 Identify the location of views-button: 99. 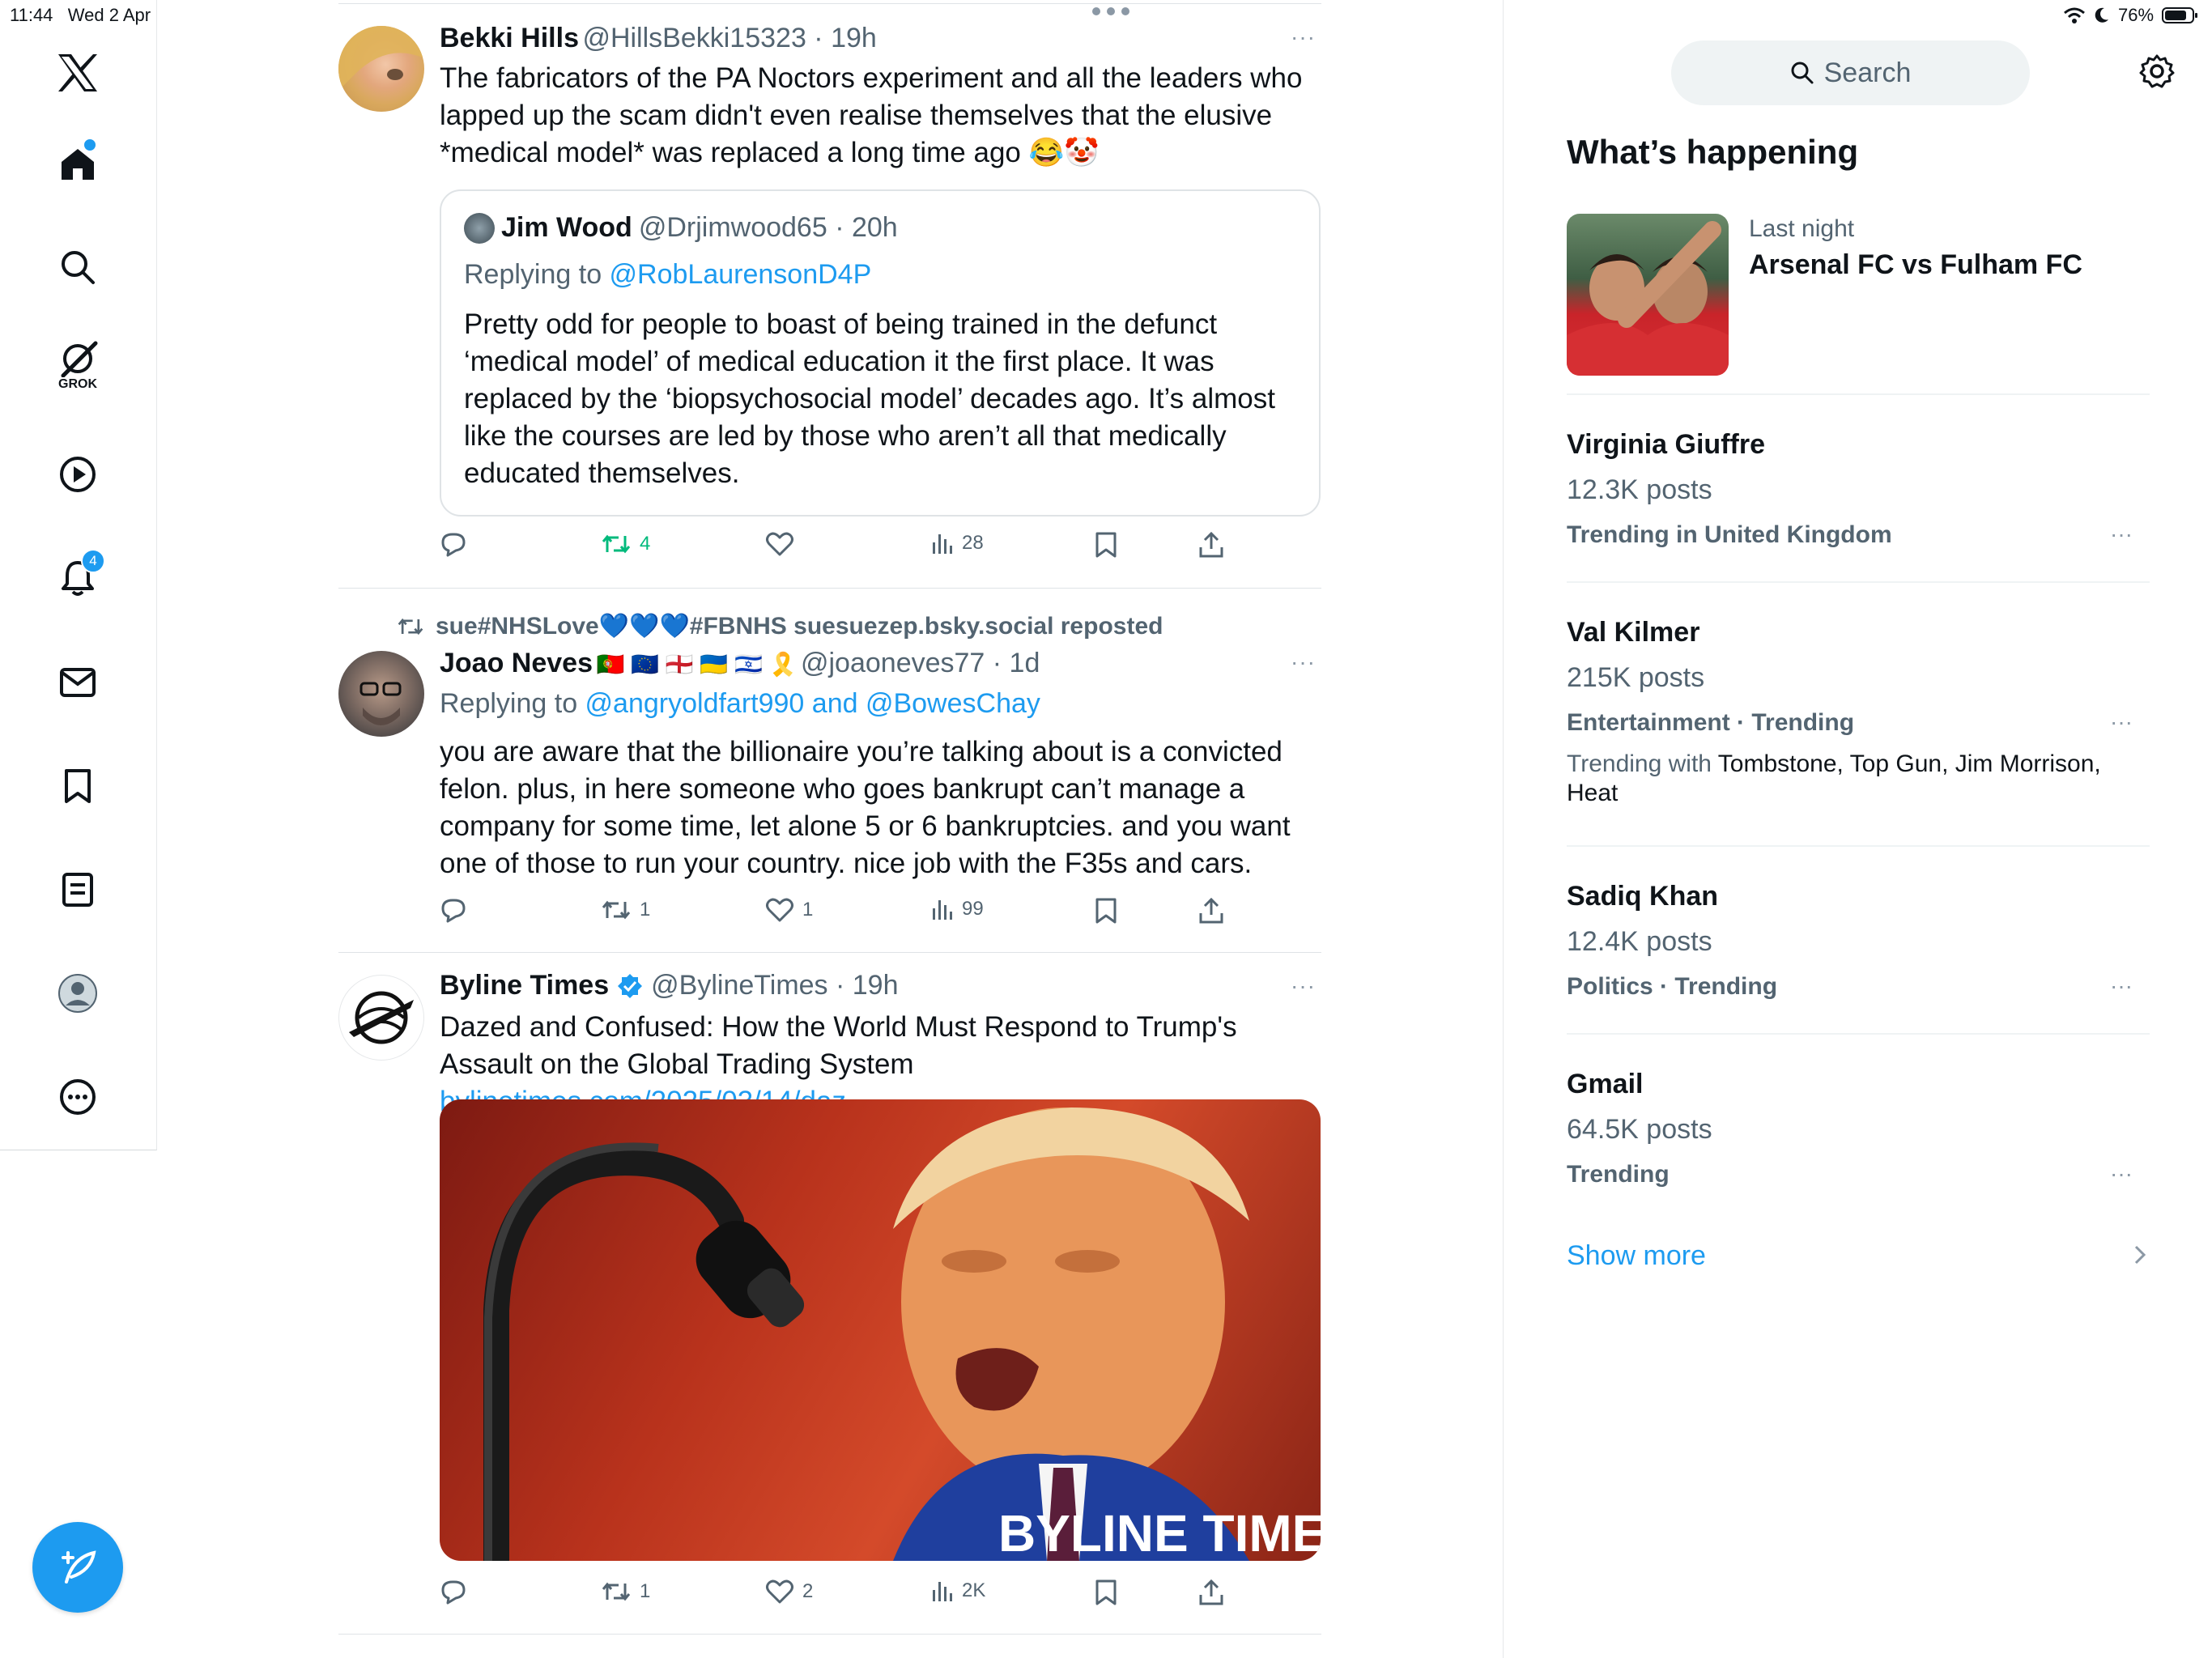
(958, 909).